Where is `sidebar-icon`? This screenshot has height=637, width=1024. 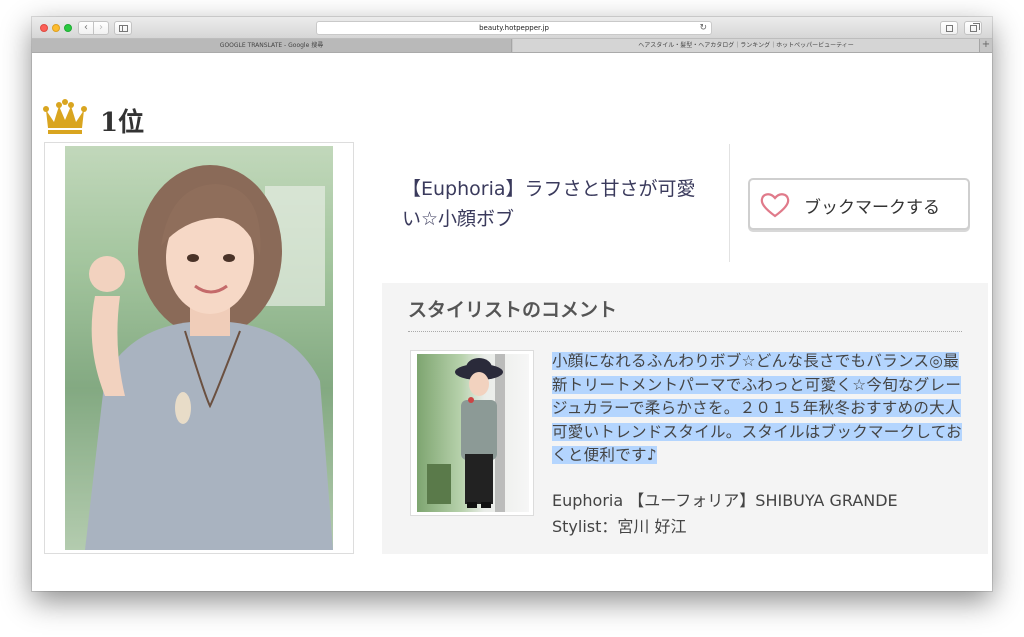
sidebar-icon is located at coordinates (123, 28).